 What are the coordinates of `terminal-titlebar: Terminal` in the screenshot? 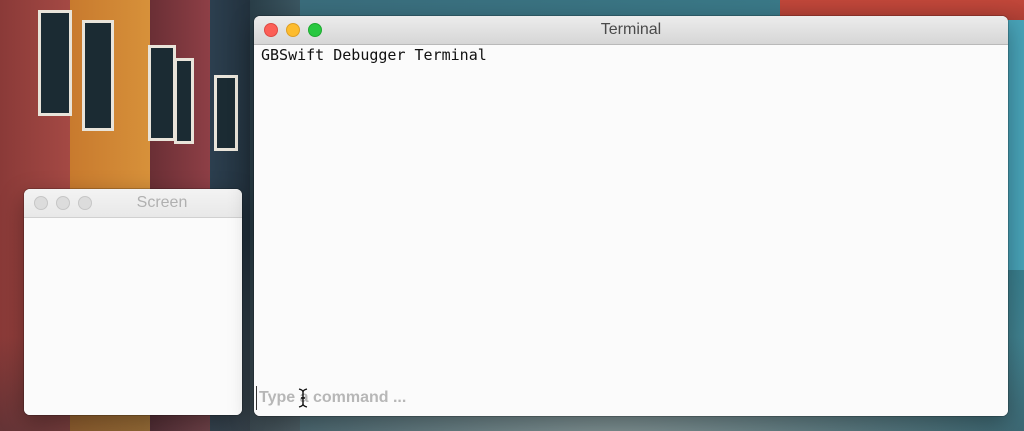 It's located at (631, 30).